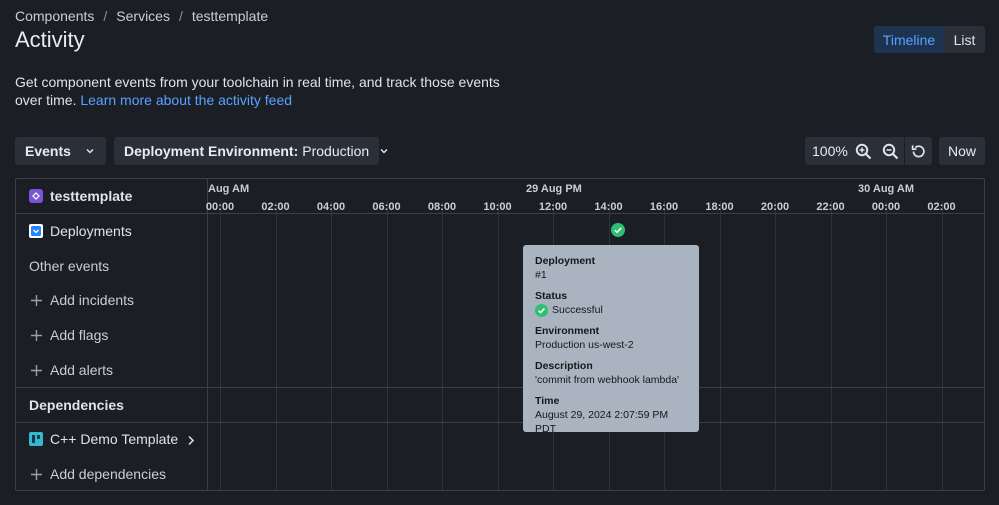  I want to click on breadcrumb: Components / Services / testtemplate, so click(141, 16).